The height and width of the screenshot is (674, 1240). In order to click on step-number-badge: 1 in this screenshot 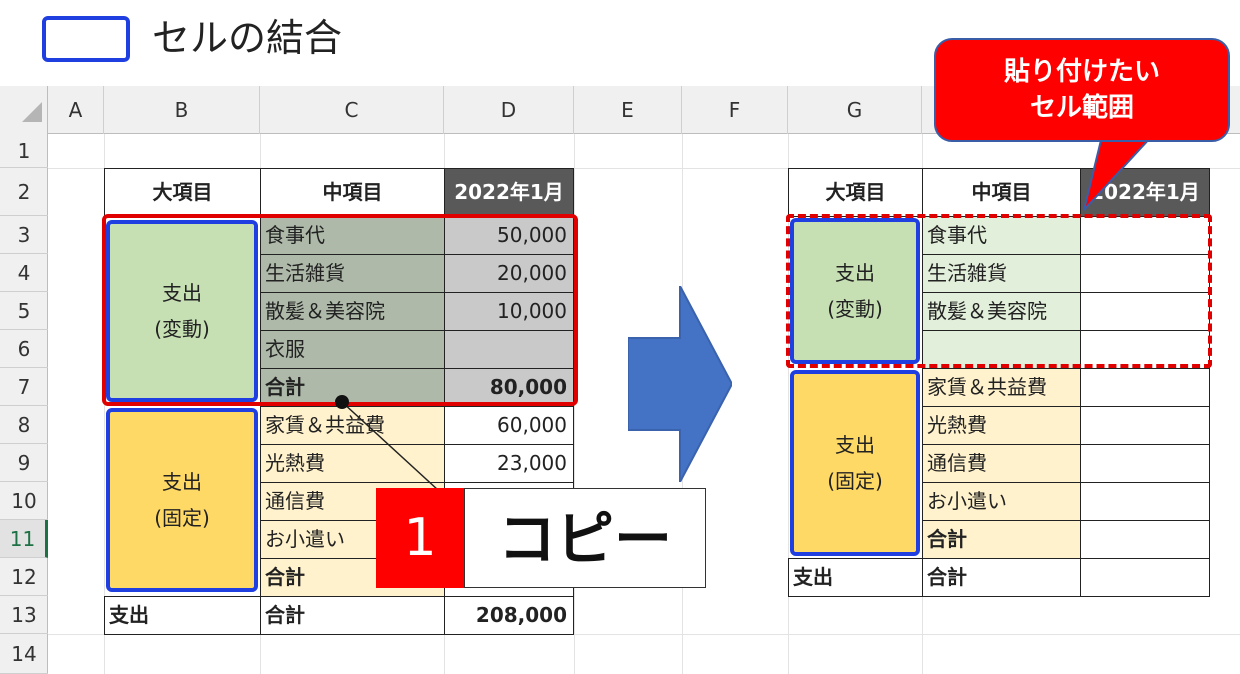, I will do `click(420, 538)`.